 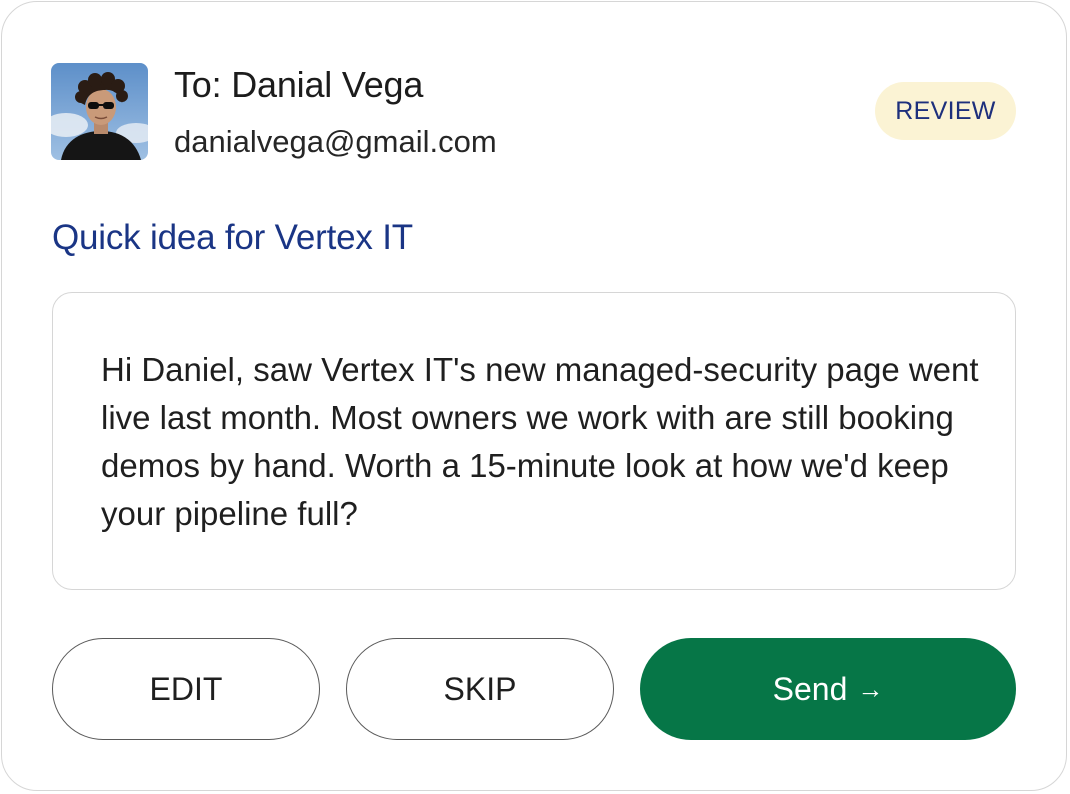 I want to click on send-button: Send →, so click(x=828, y=689).